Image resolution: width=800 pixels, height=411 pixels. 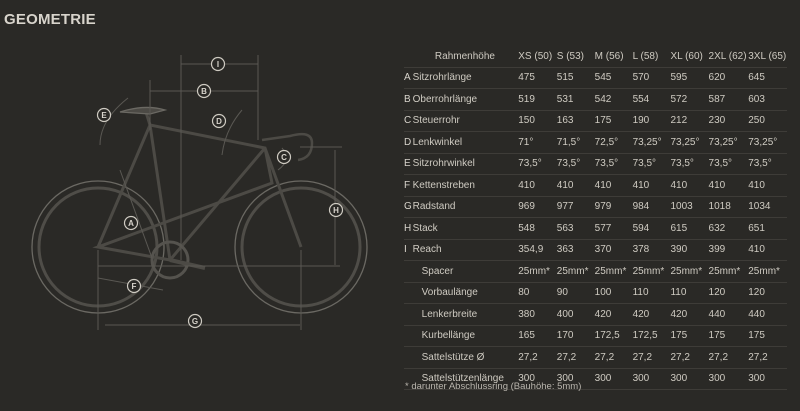 What do you see at coordinates (727, 78) in the screenshot?
I see `table-cell: 620` at bounding box center [727, 78].